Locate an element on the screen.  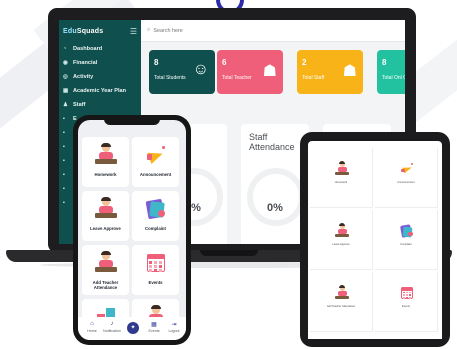
brand-logo: EduSquads is located at coordinates (83, 31).